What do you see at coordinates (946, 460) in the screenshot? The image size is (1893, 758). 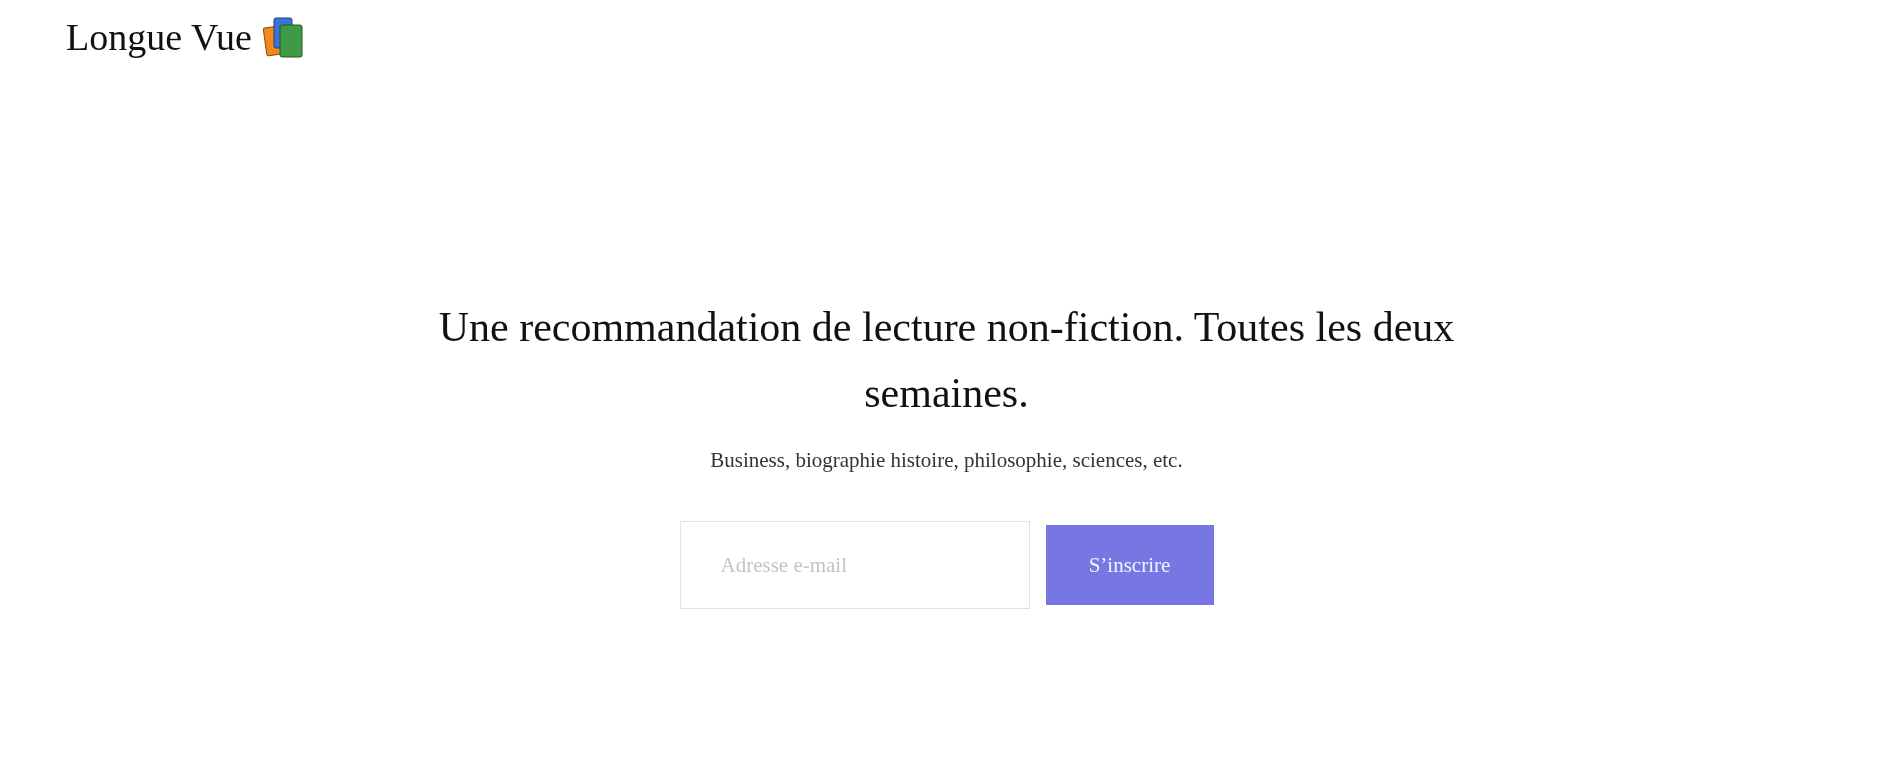 I see `hero-subtitle: Business, biographie histoire, philosophie, sciences, etc.` at bounding box center [946, 460].